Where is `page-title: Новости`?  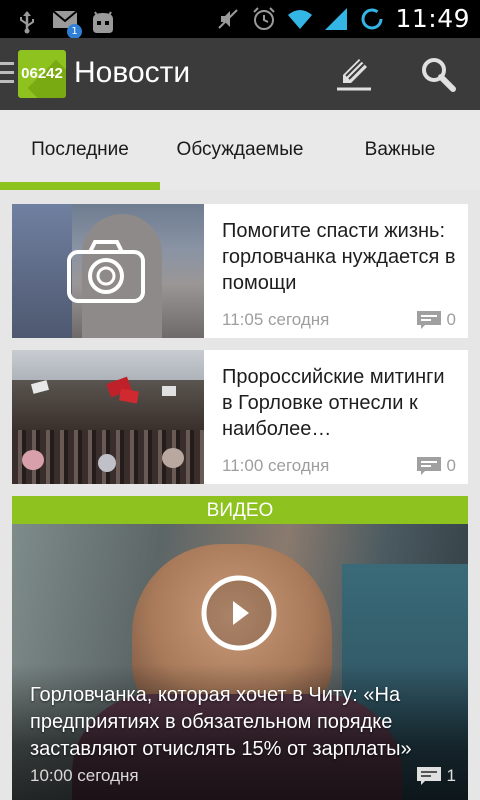
page-title: Новости is located at coordinates (132, 72).